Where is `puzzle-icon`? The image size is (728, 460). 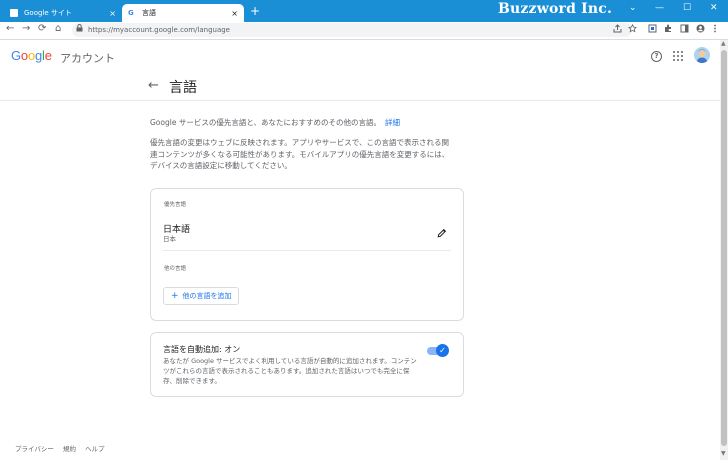
puzzle-icon is located at coordinates (668, 30).